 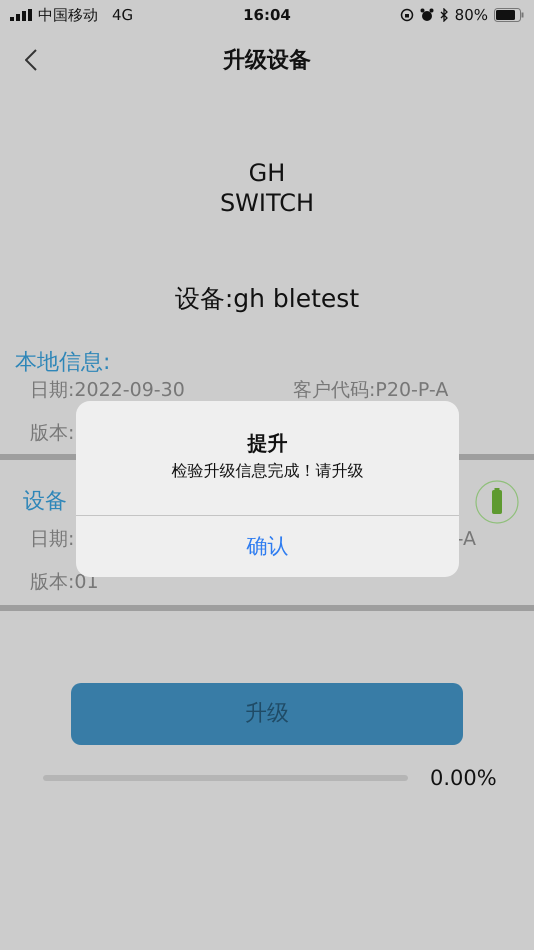 I want to click on dialog-message: 检验升级信息完成！请升级, so click(x=268, y=471).